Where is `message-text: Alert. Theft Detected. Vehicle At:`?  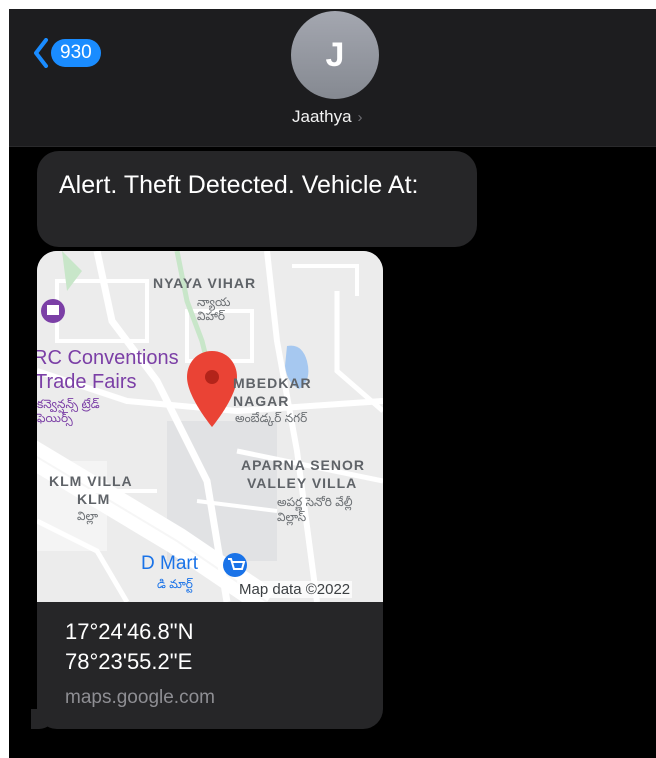
message-text: Alert. Theft Detected. Vehicle At: is located at coordinates (239, 185).